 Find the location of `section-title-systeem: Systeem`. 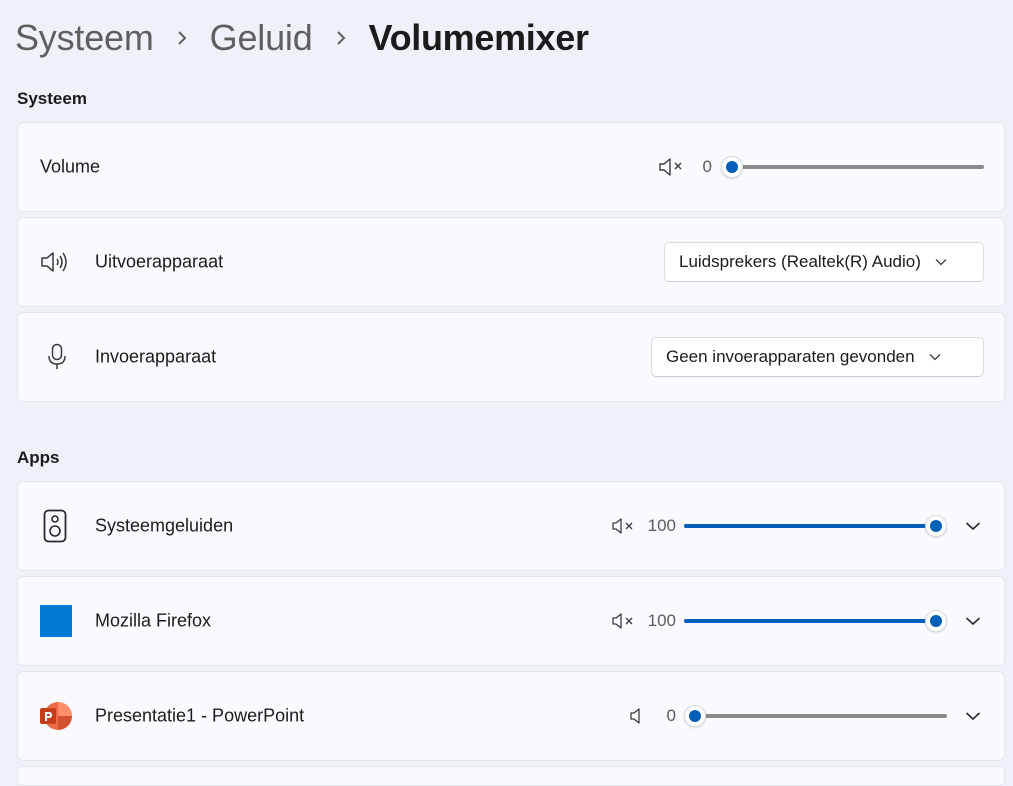

section-title-systeem: Systeem is located at coordinates (52, 98).